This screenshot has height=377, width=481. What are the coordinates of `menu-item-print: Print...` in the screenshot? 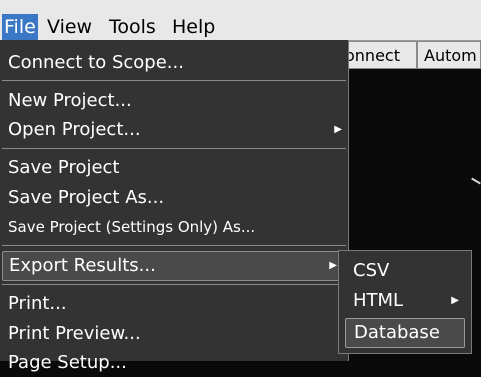 It's located at (178, 304).